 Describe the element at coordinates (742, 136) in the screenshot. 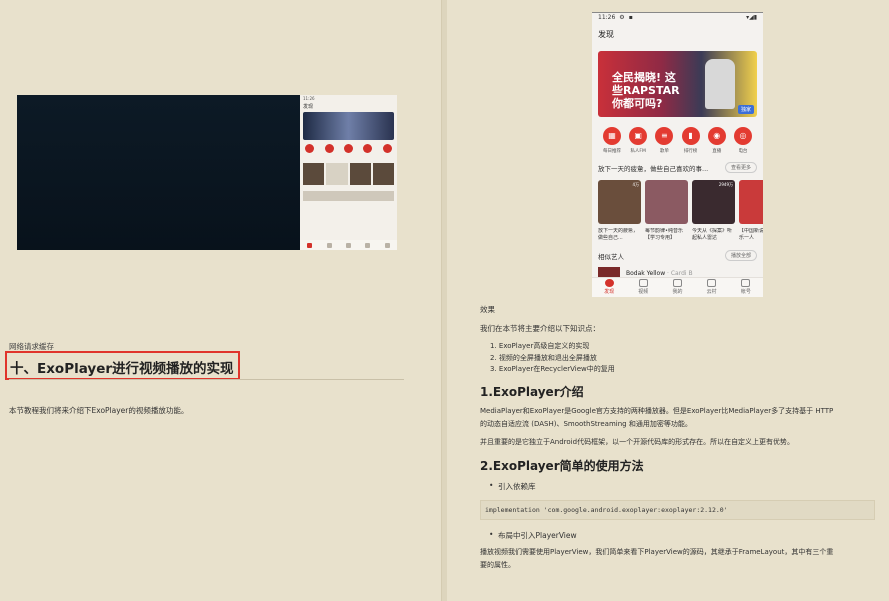

I see `podcast-icon: ◎` at that location.